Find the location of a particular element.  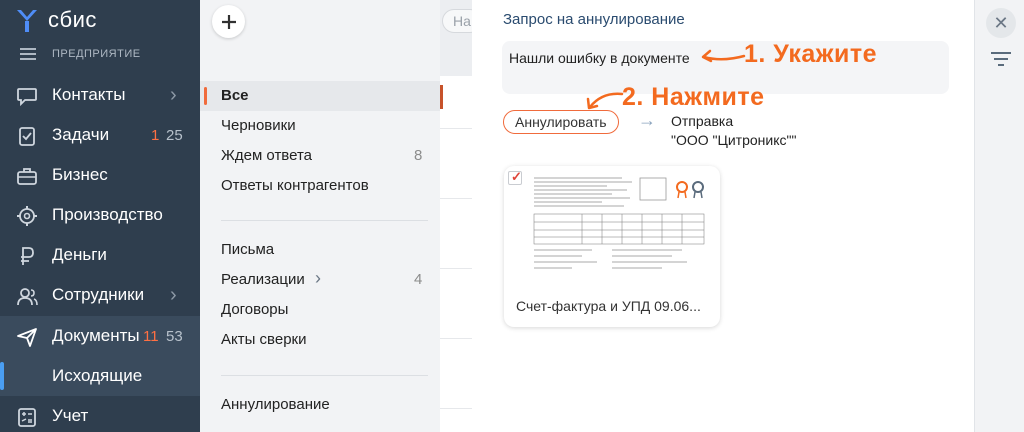

sbis-logo-icon is located at coordinates (27, 21).